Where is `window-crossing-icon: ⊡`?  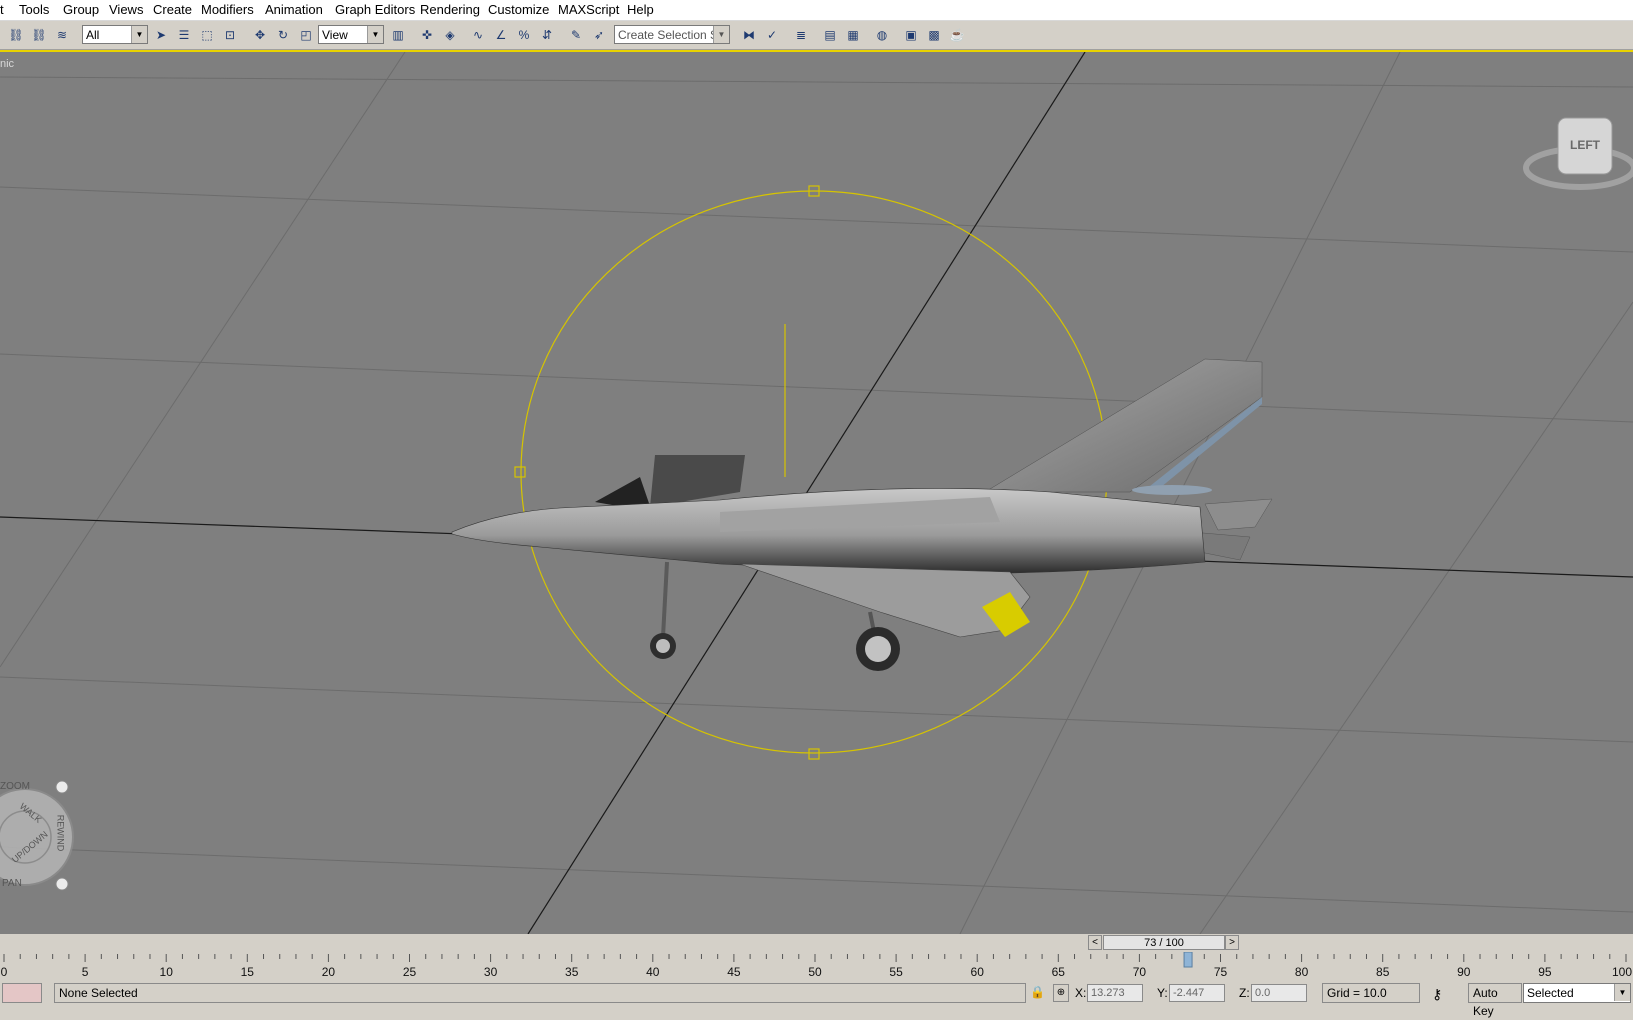 window-crossing-icon: ⊡ is located at coordinates (230, 35).